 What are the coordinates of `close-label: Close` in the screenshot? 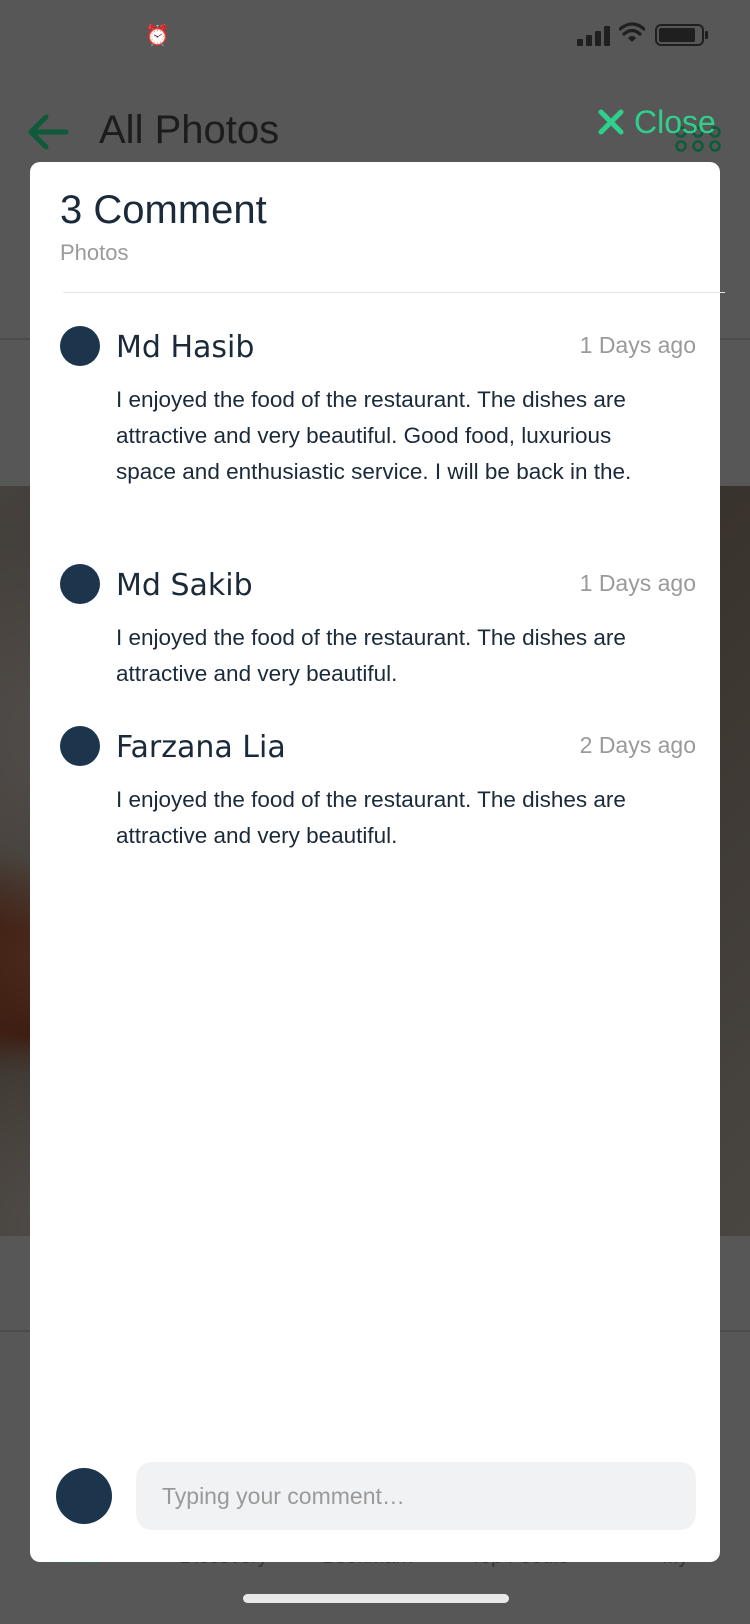 It's located at (675, 121).